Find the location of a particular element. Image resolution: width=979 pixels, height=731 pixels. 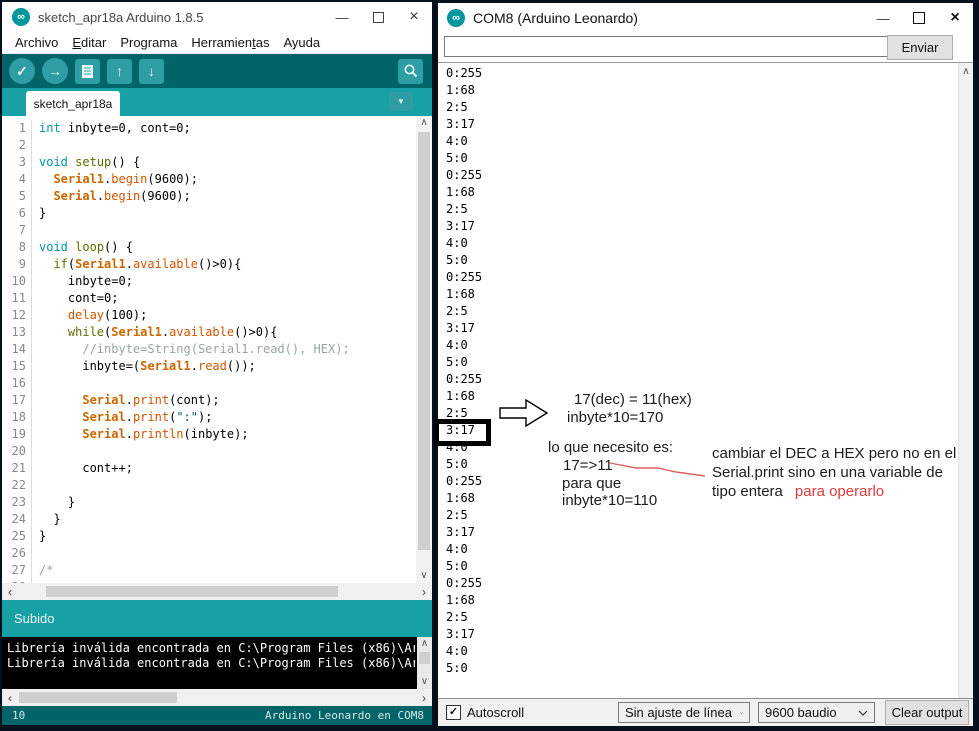

code-line: 27/* is located at coordinates (209, 570).